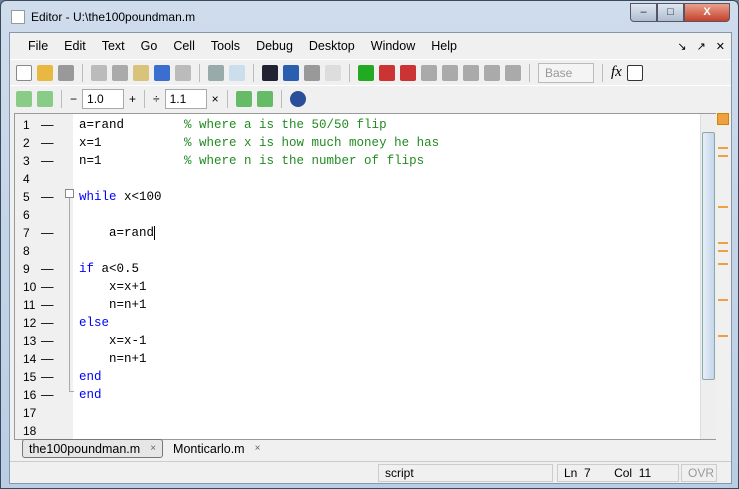 The width and height of the screenshot is (739, 489). Describe the element at coordinates (360, 251) in the screenshot. I see `code-line: 8` at that location.